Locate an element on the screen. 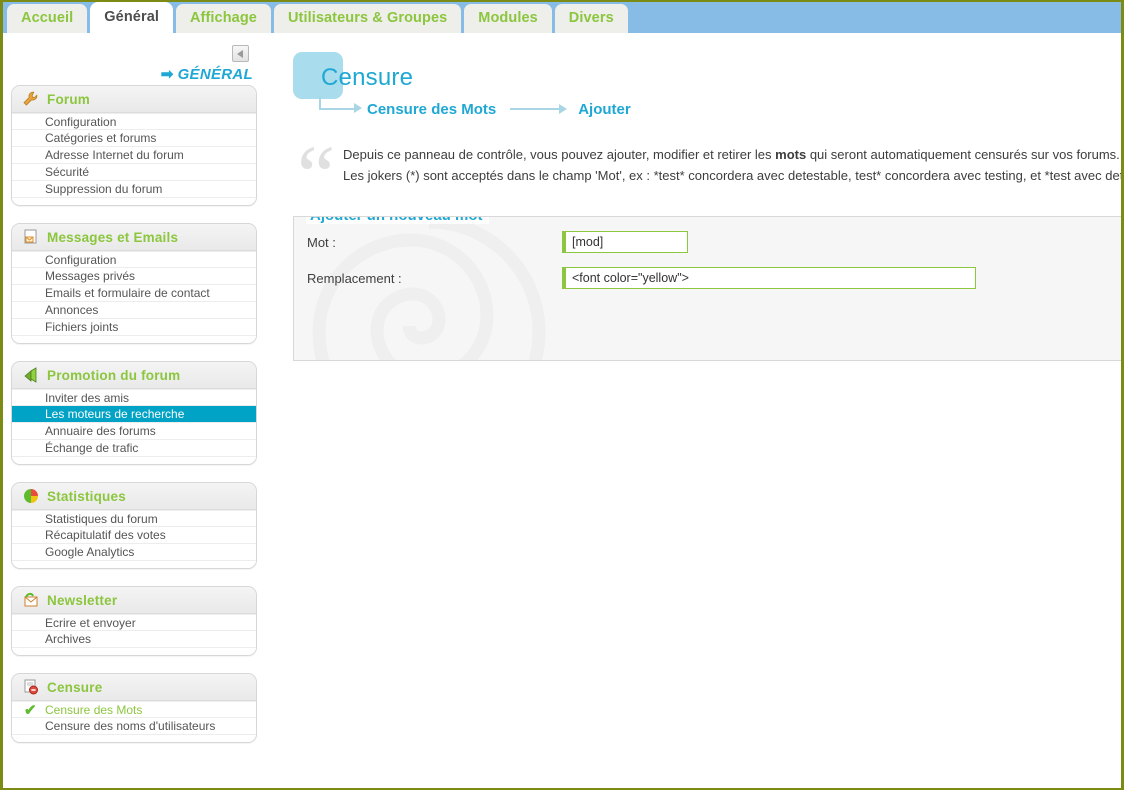 The width and height of the screenshot is (1124, 790). panel-header: Messages et Emails is located at coordinates (134, 237).